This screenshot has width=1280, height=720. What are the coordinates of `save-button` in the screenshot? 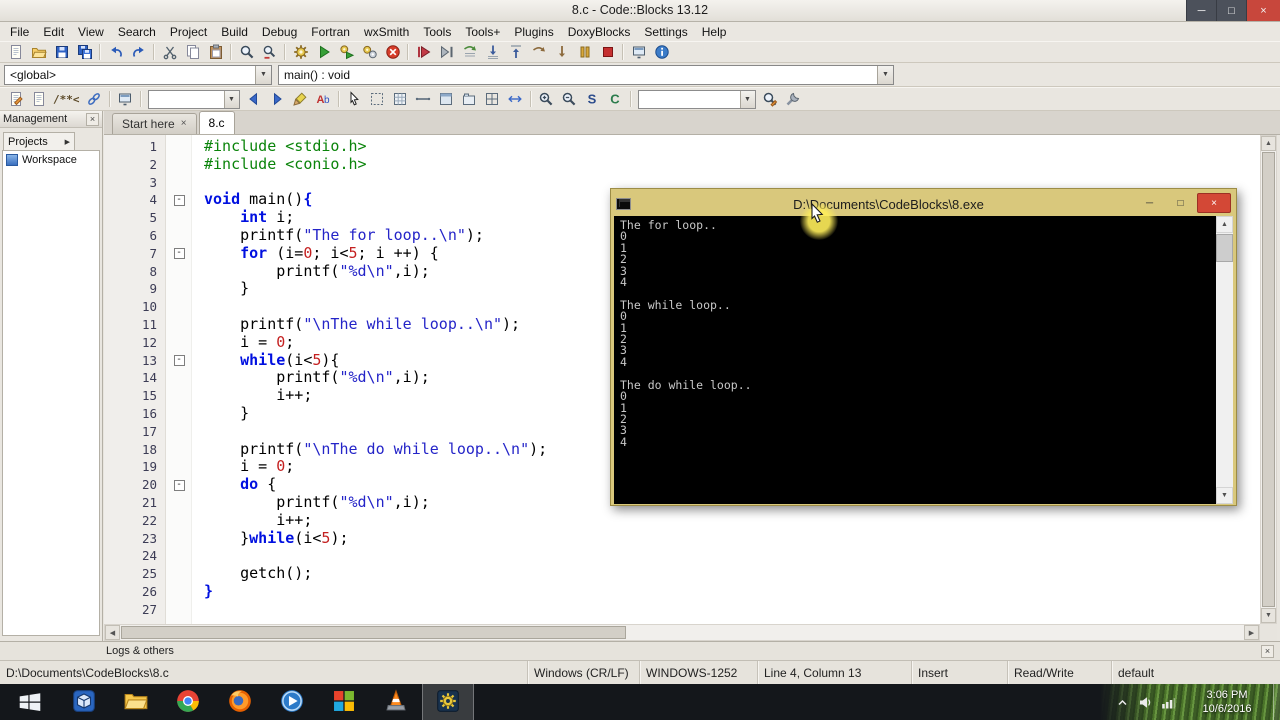 It's located at (61, 52).